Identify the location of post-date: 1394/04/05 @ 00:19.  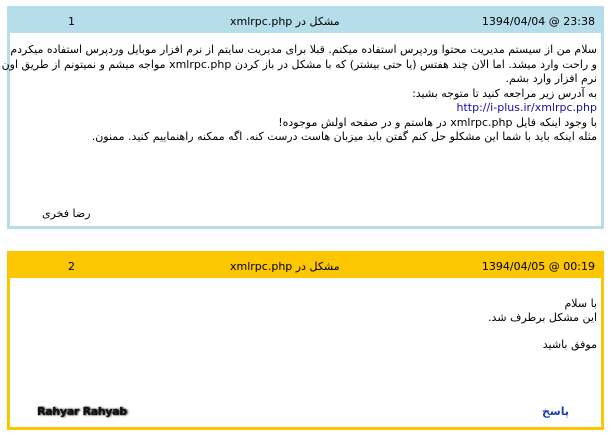
(538, 266).